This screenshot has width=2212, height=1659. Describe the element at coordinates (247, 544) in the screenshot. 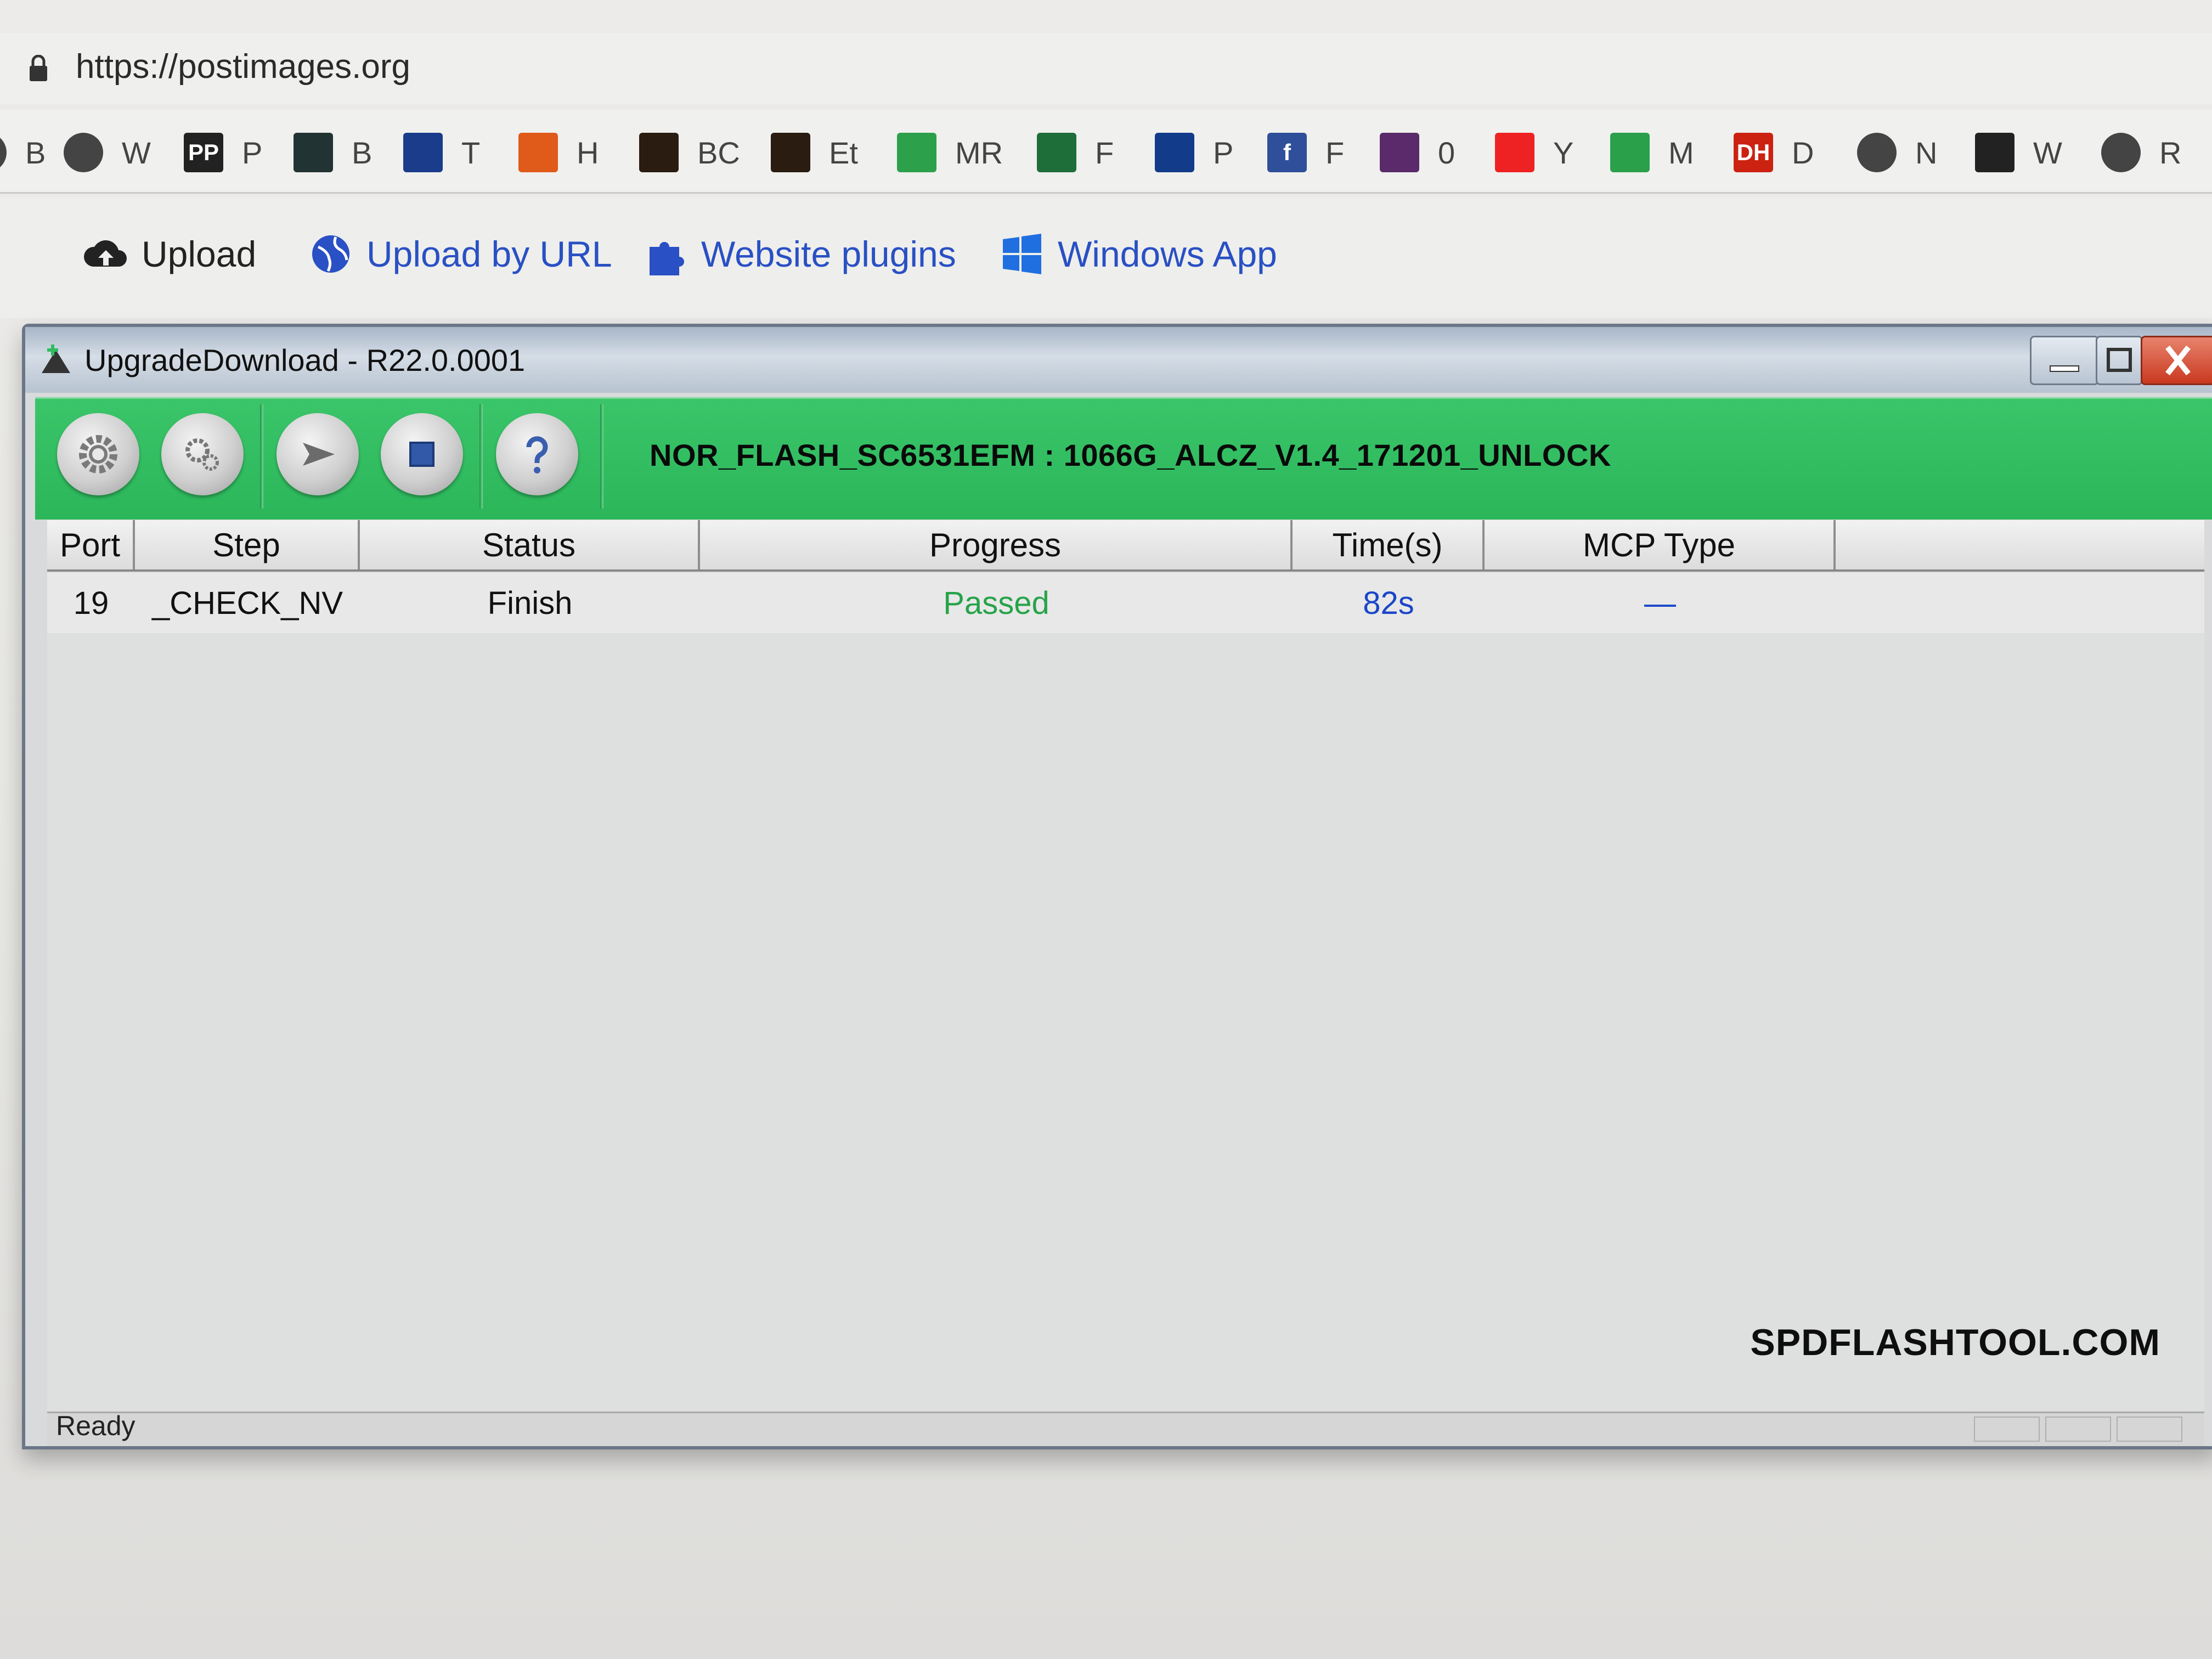

I see `column-header-step: Step` at that location.